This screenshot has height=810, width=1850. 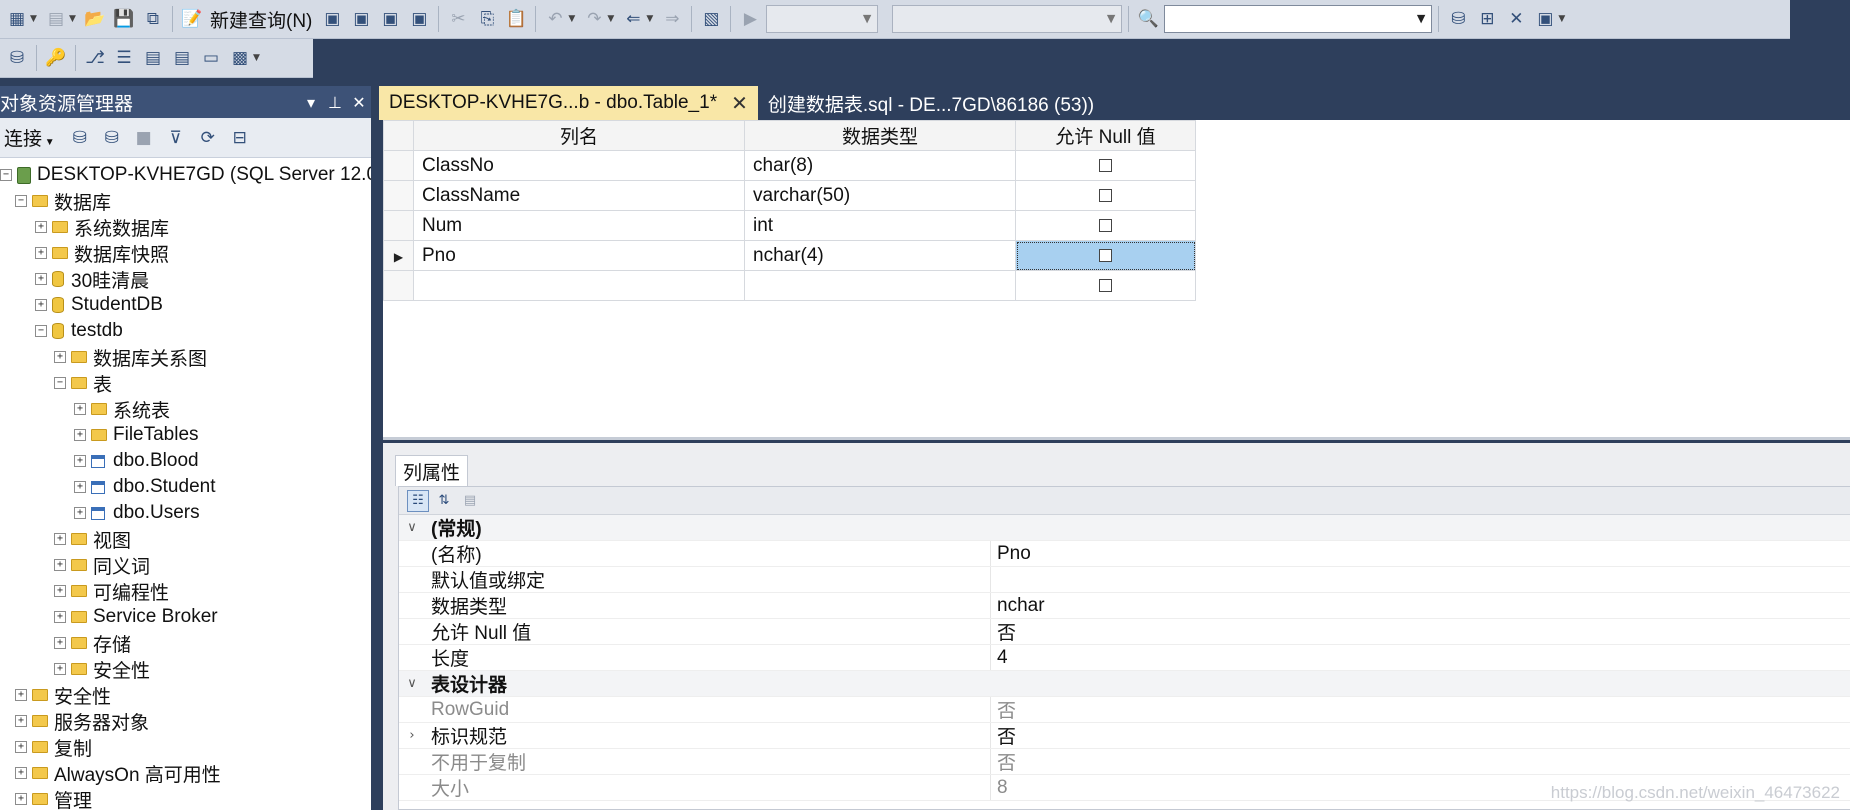 What do you see at coordinates (95, 58) in the screenshot?
I see `relationships-icon: ⎇` at bounding box center [95, 58].